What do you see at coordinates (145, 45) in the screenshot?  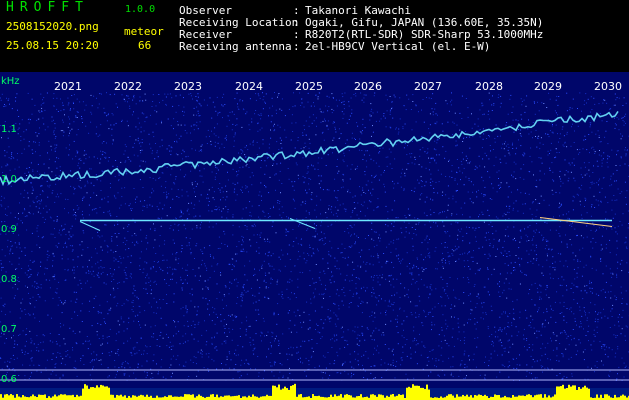 I see `meteor-count: 66` at bounding box center [145, 45].